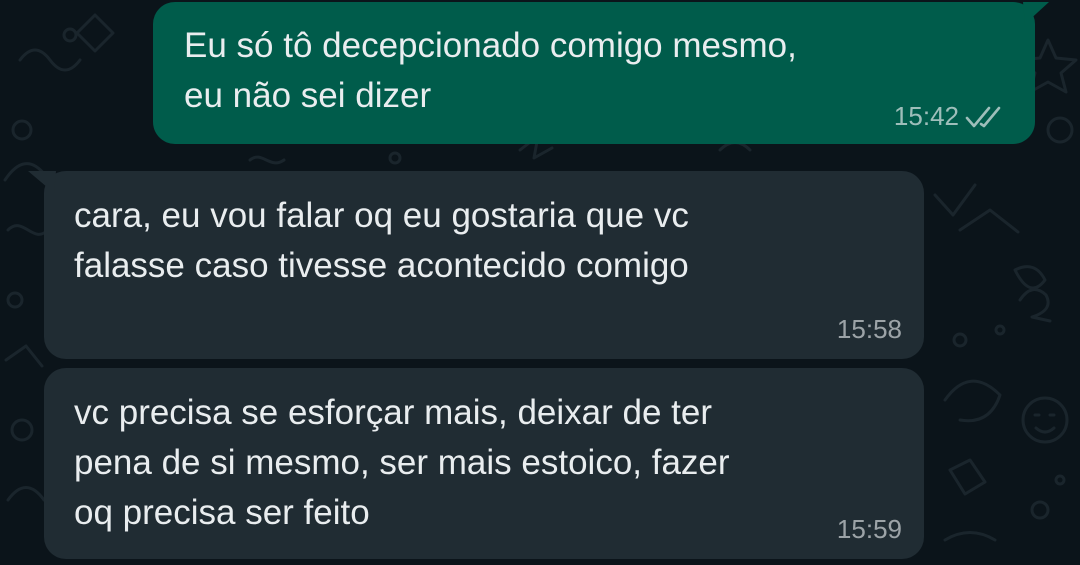 This screenshot has width=1080, height=565. I want to click on message-time: 15:59, so click(869, 529).